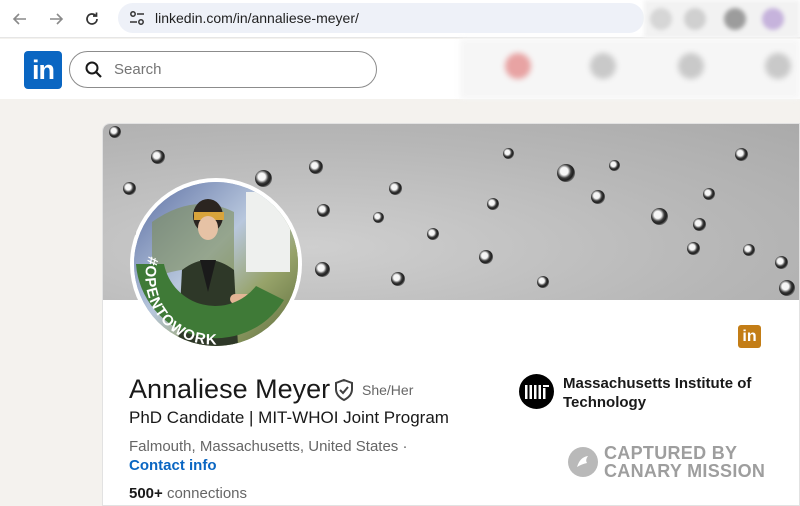 The width and height of the screenshot is (800, 506). What do you see at coordinates (210, 300) in the screenshot?
I see `open-to-work-frame: #OPENTOWORK` at bounding box center [210, 300].